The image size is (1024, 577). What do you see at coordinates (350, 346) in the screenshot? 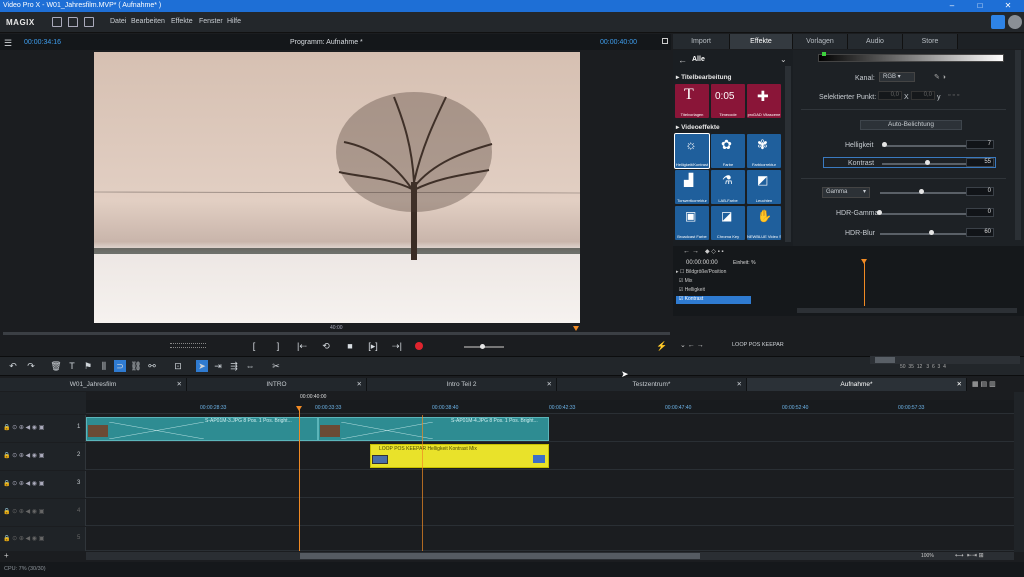
I see `stop-button: ■` at bounding box center [350, 346].